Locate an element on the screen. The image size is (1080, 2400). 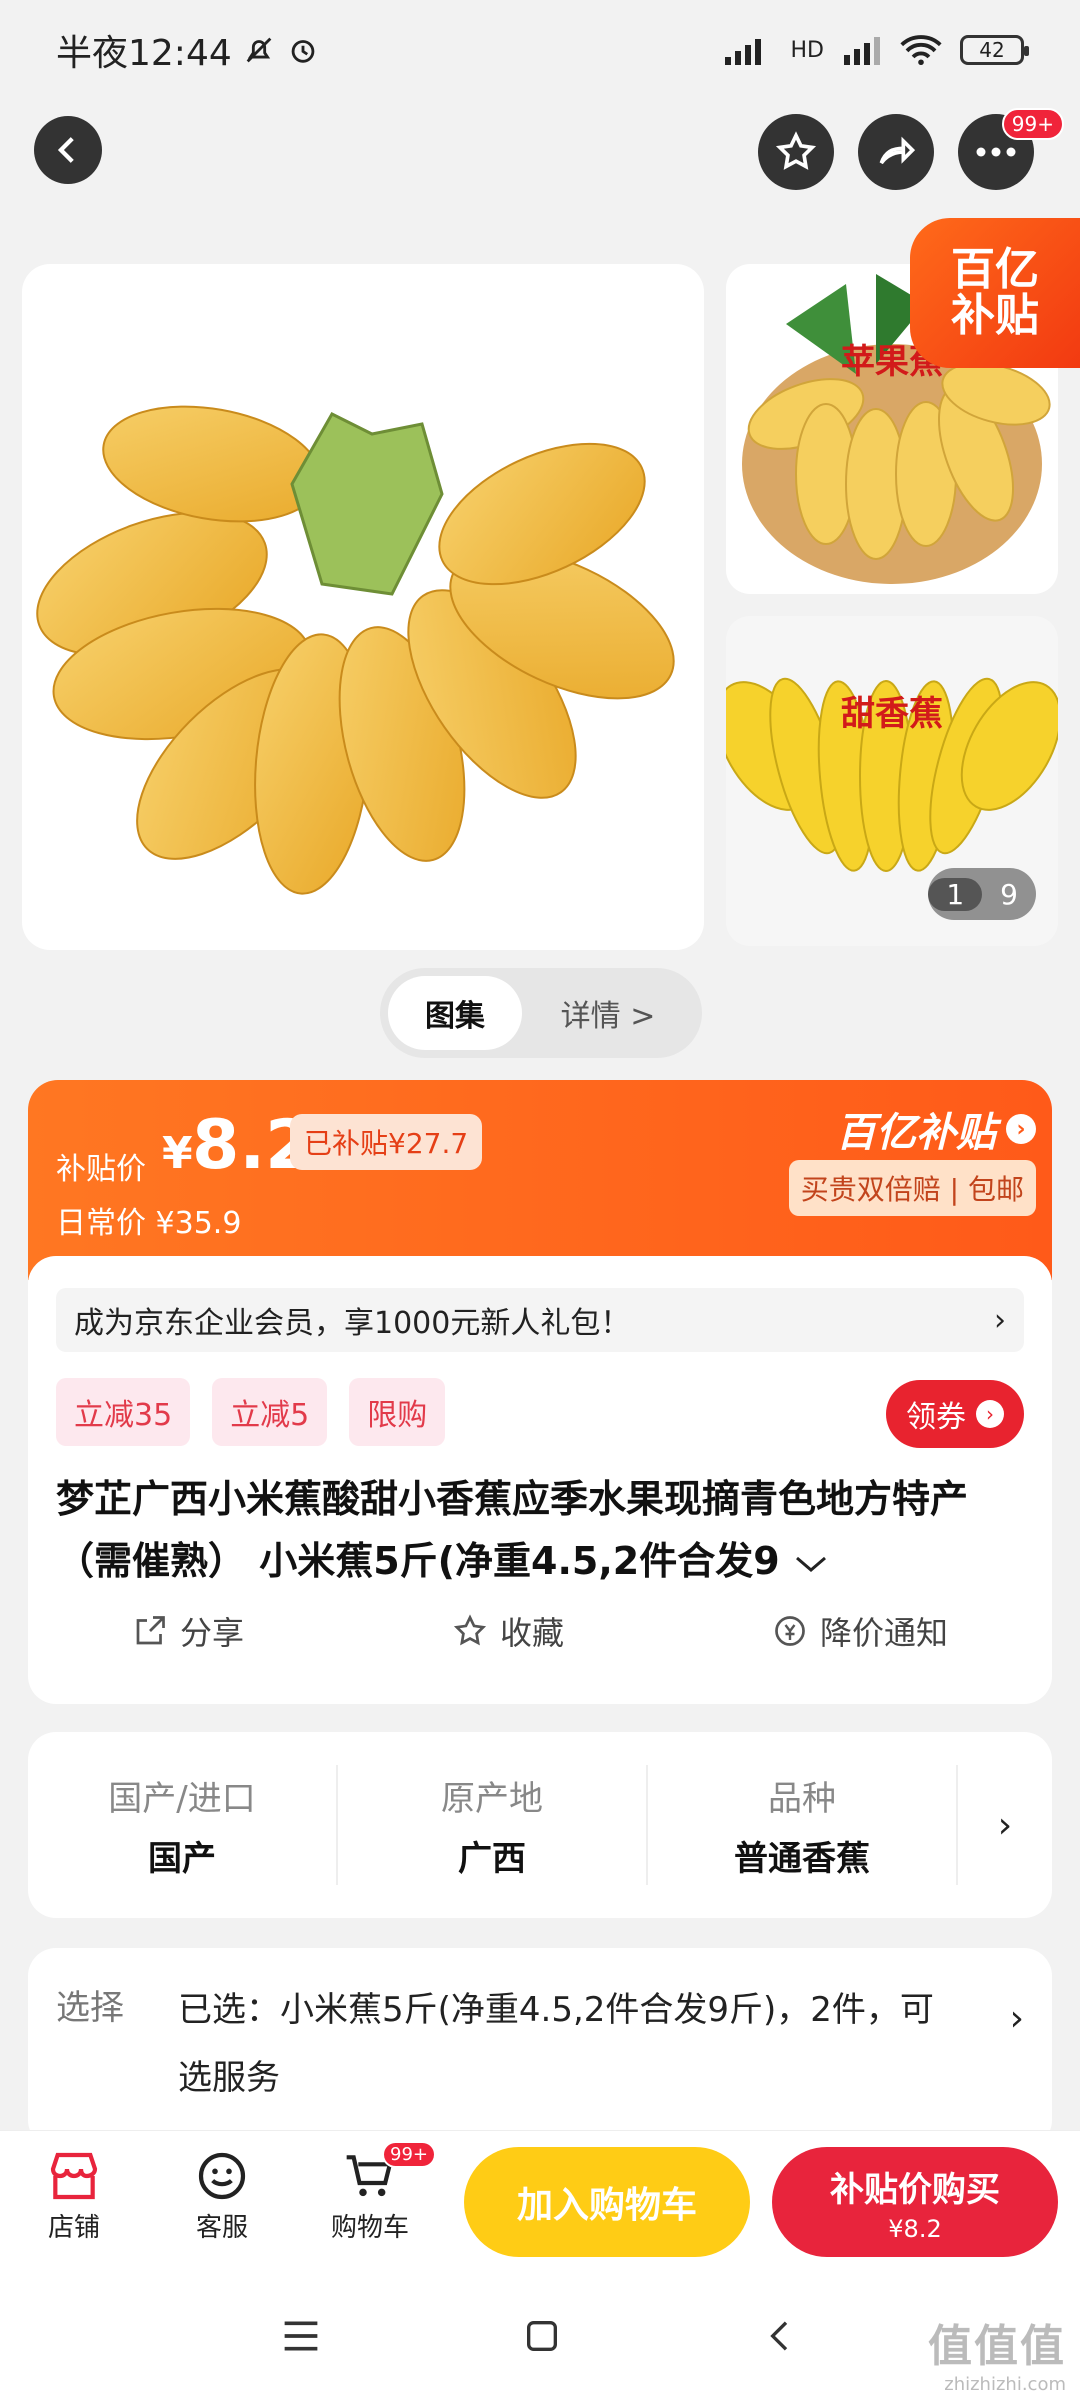
favorite-action: 收藏 is located at coordinates (508, 1631).